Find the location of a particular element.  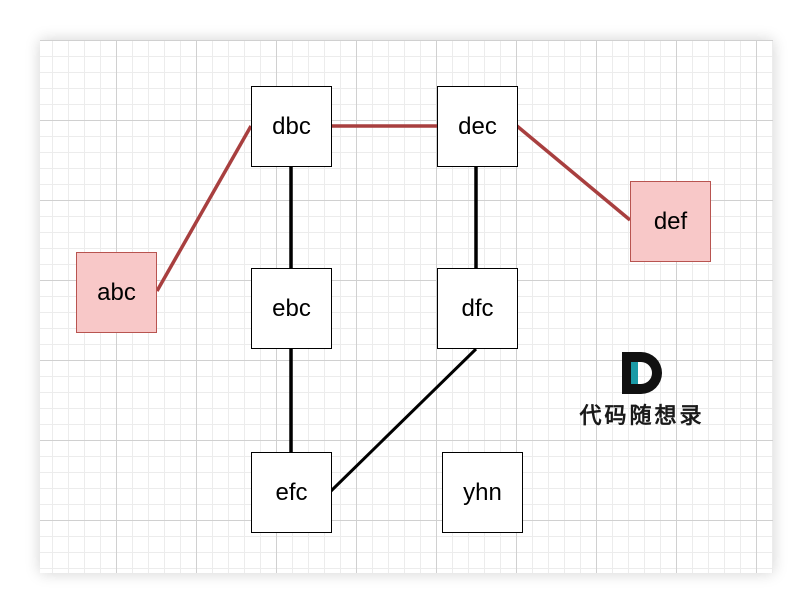

logo-text: 代码随想录 is located at coordinates (642, 416).